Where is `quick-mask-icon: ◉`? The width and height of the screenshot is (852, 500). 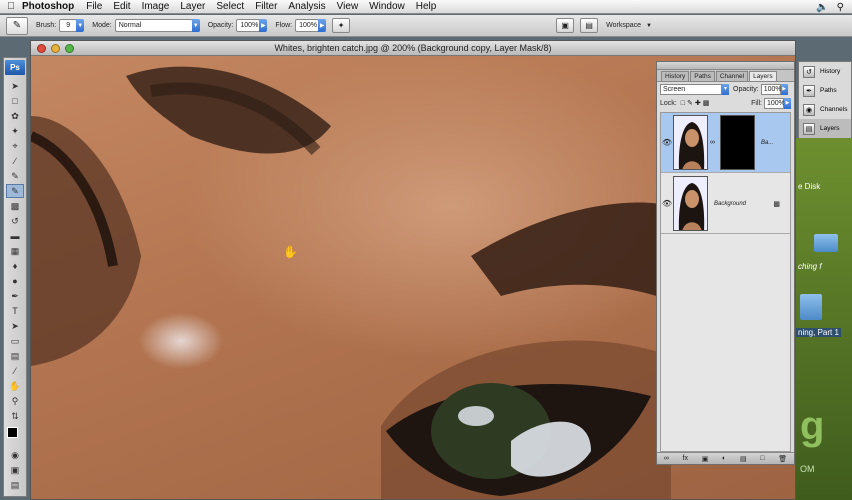
quick-mask-icon: ◉ is located at coordinates (15, 455).